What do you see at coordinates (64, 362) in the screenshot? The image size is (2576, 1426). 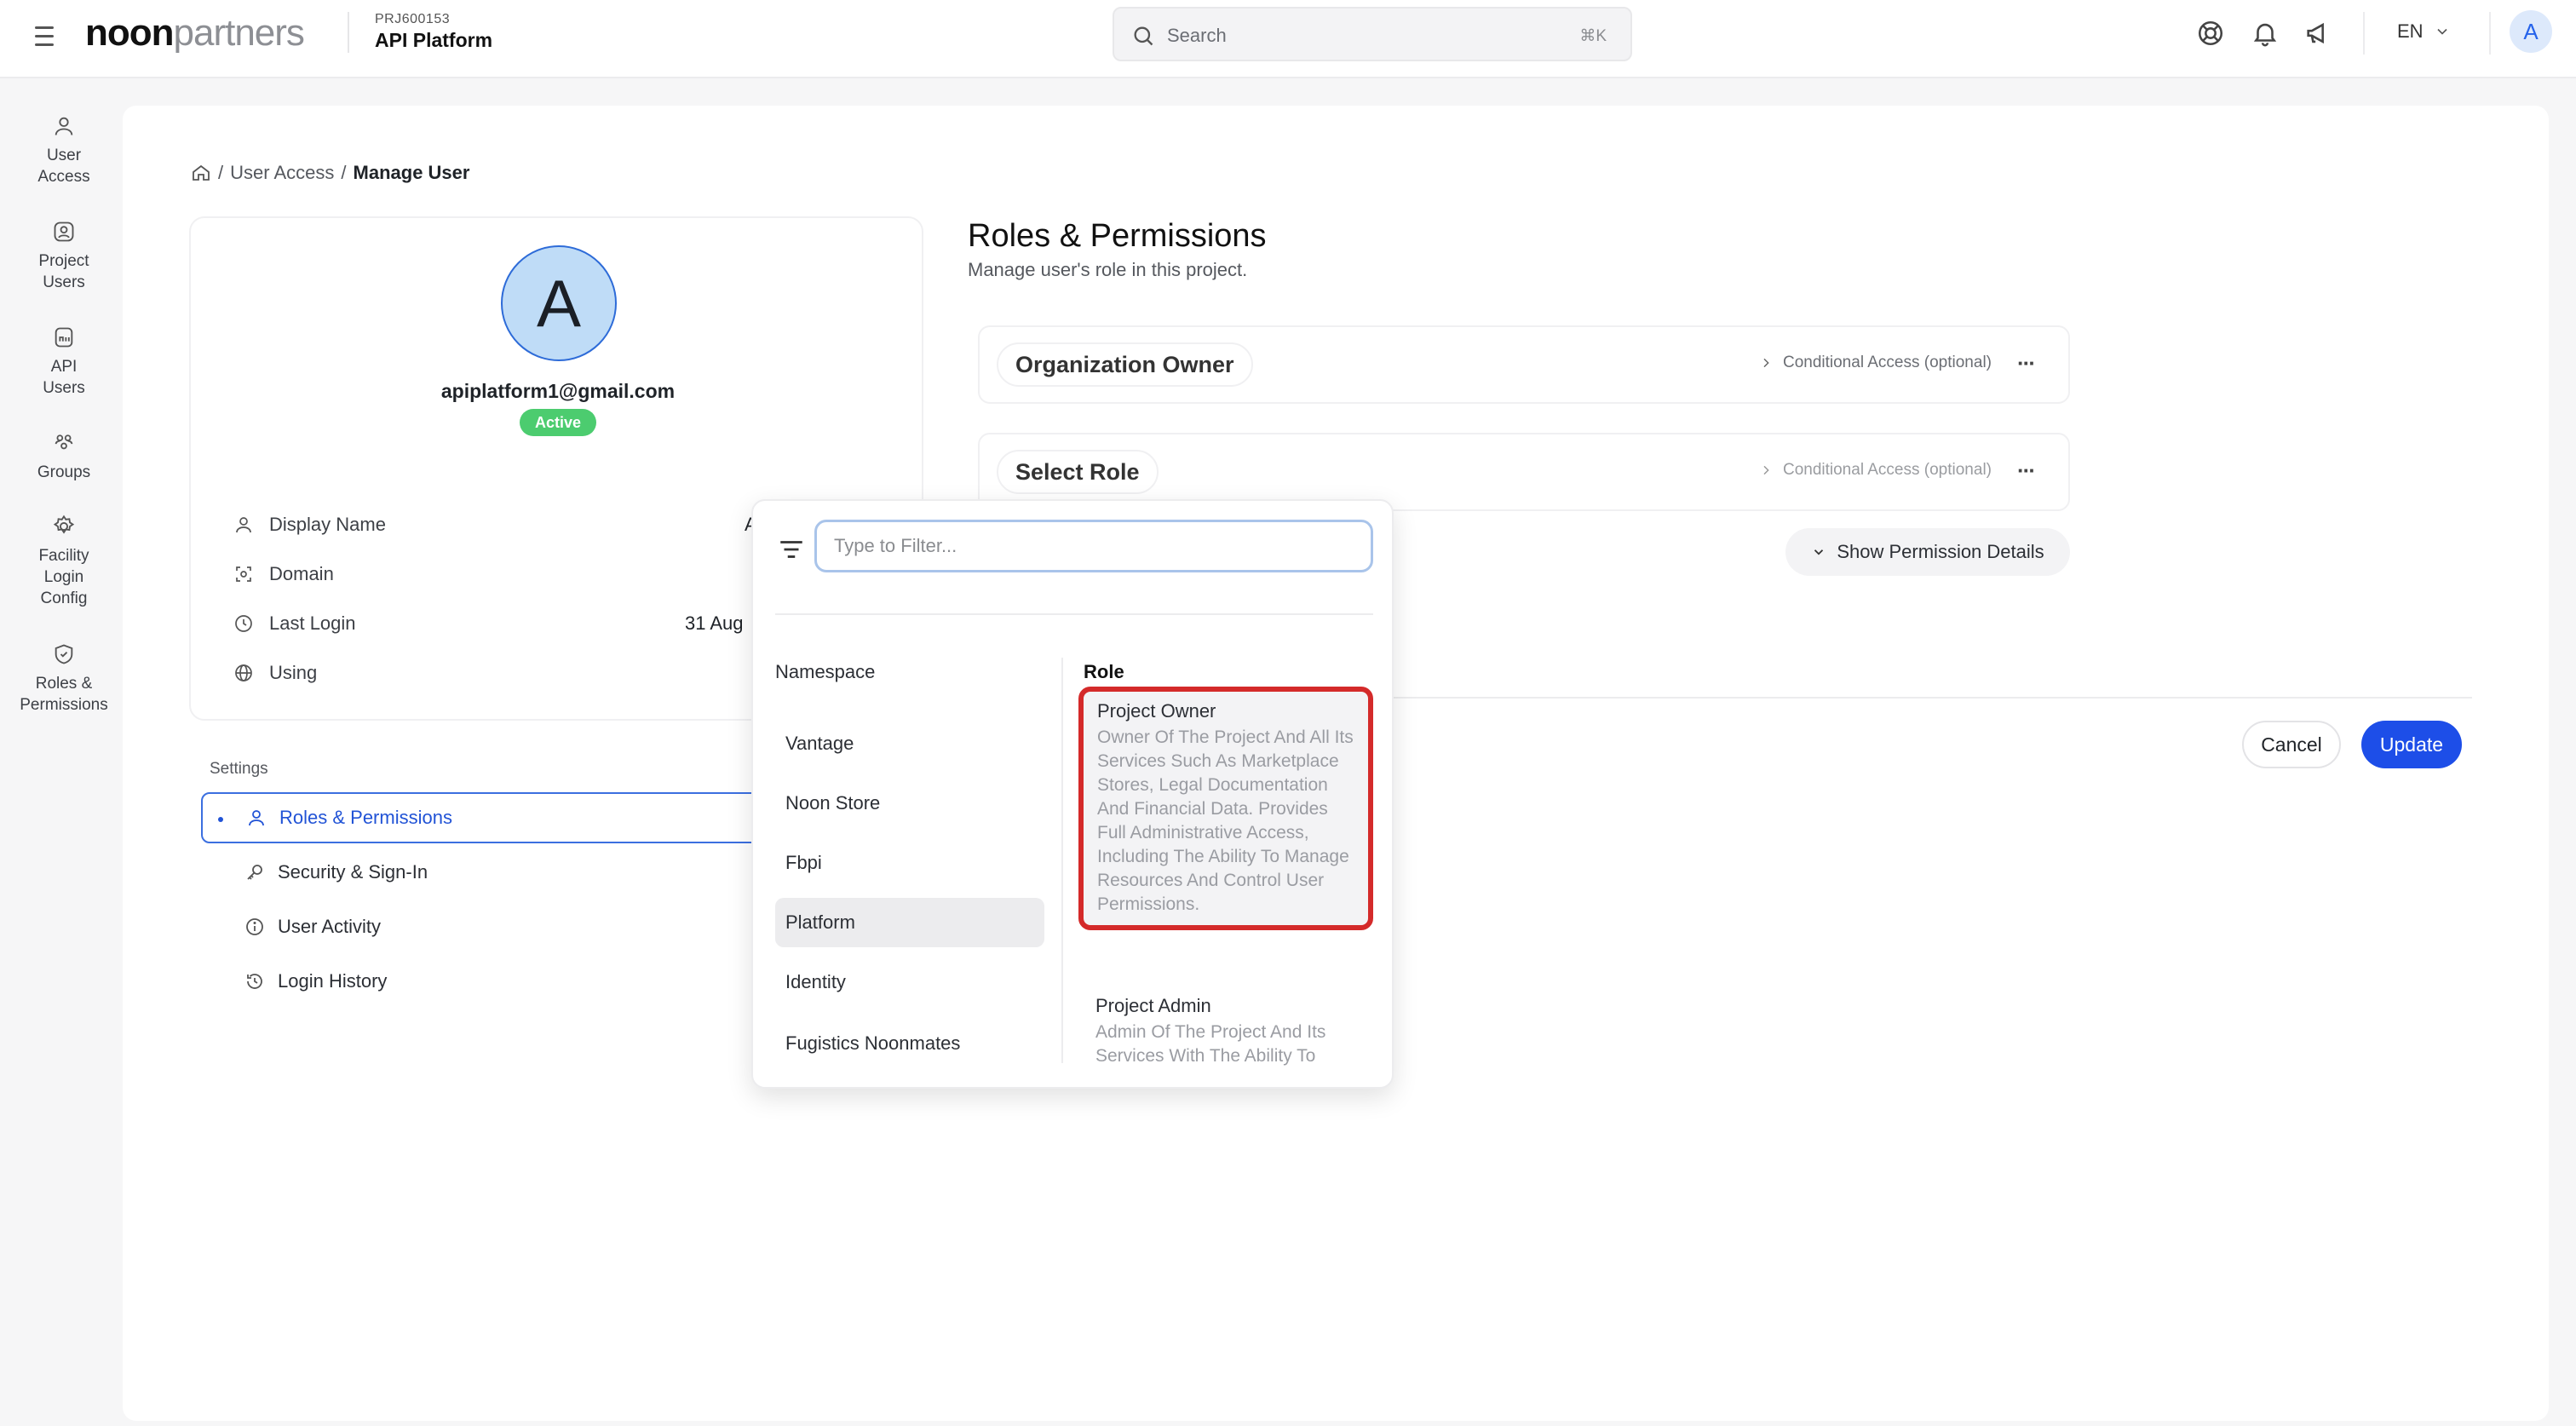 I see `nav-api-users: API Users` at bounding box center [64, 362].